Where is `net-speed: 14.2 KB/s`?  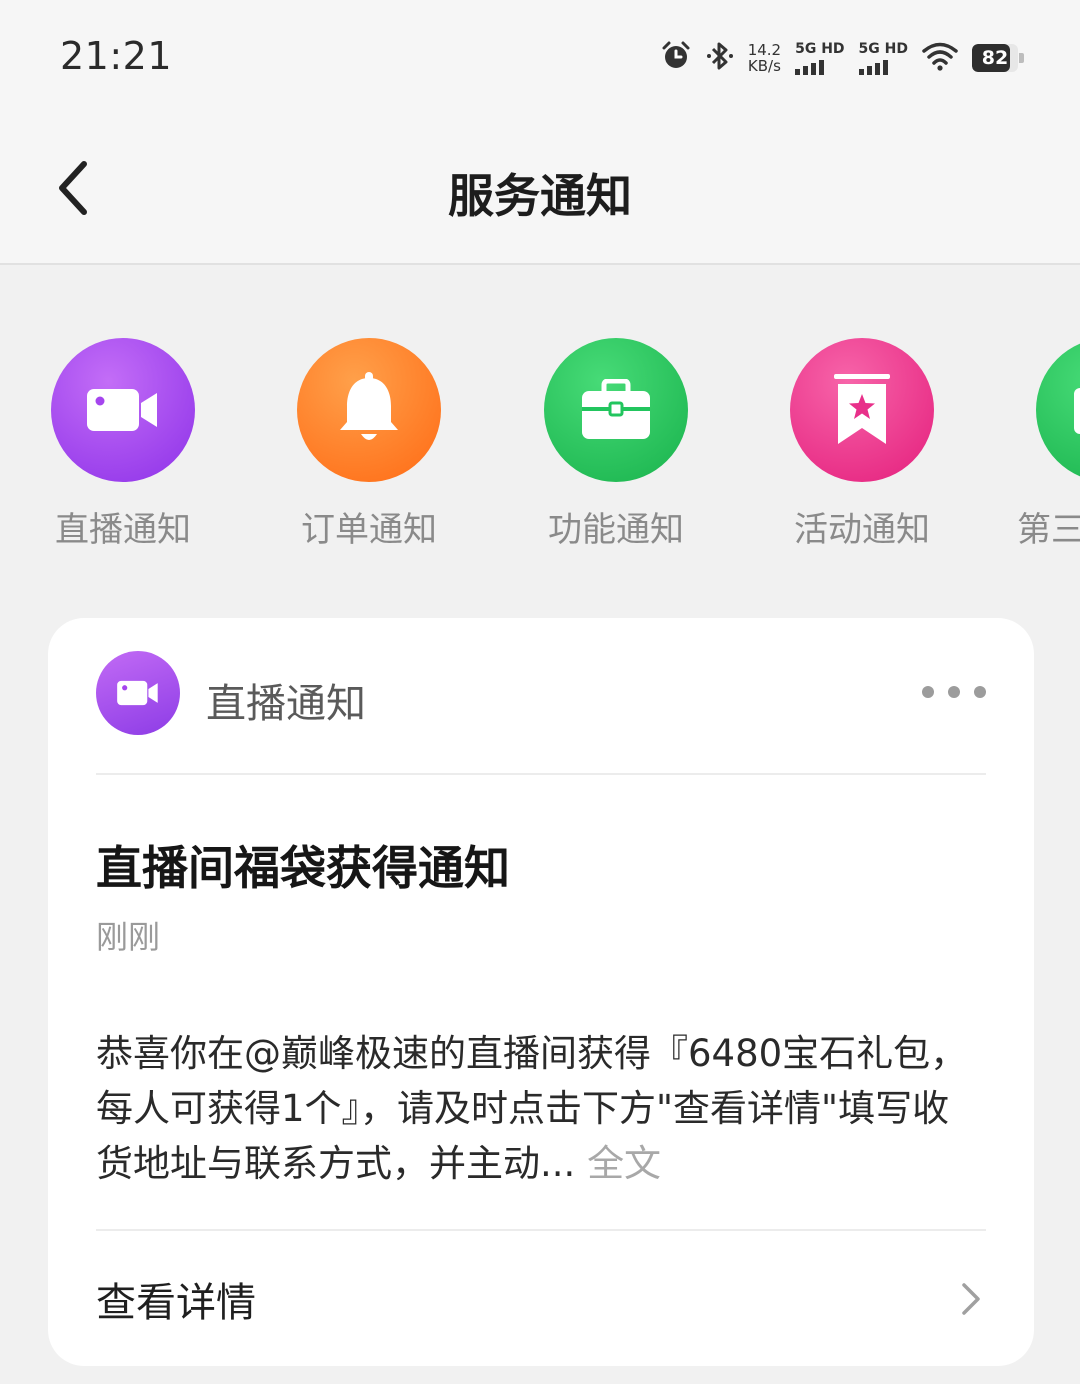
net-speed: 14.2 KB/s is located at coordinates (764, 58).